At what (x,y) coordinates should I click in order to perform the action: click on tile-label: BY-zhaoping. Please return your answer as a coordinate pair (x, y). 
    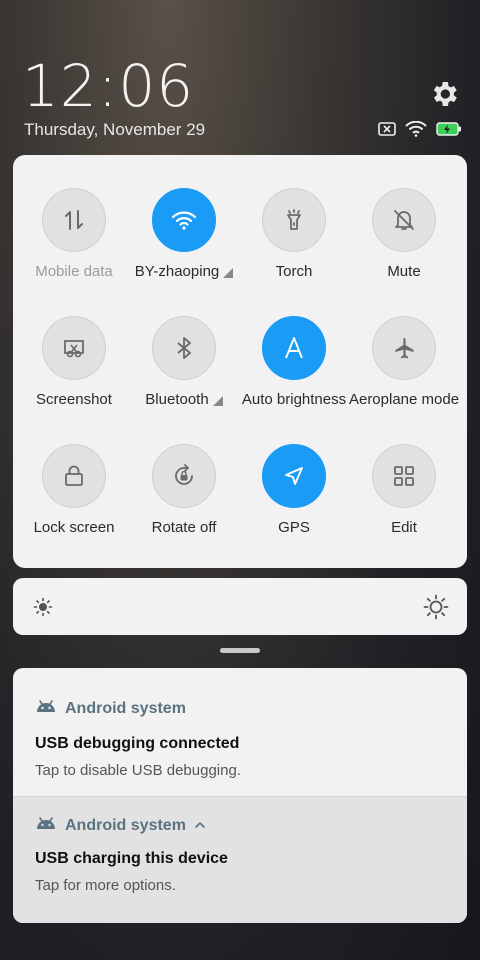
    Looking at the image, I should click on (177, 271).